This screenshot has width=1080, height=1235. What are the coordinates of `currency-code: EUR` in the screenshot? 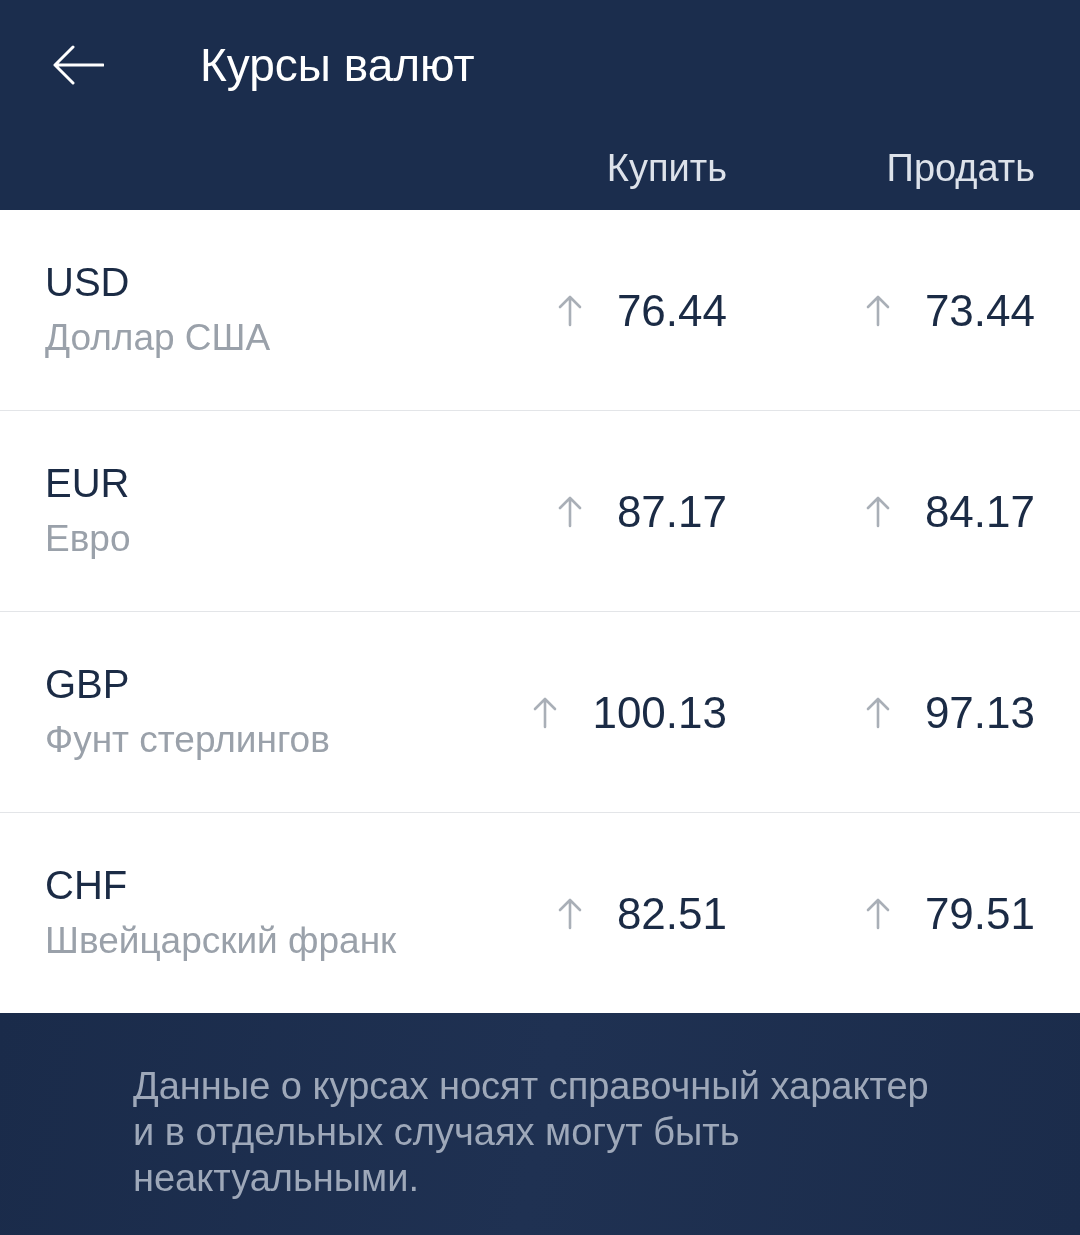 It's located at (87, 483).